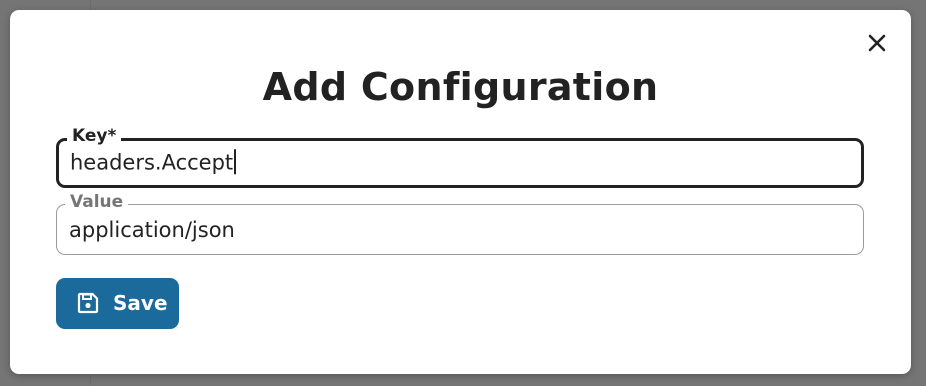 The width and height of the screenshot is (926, 386). Describe the element at coordinates (94, 136) in the screenshot. I see `key-field-label: Key*` at that location.